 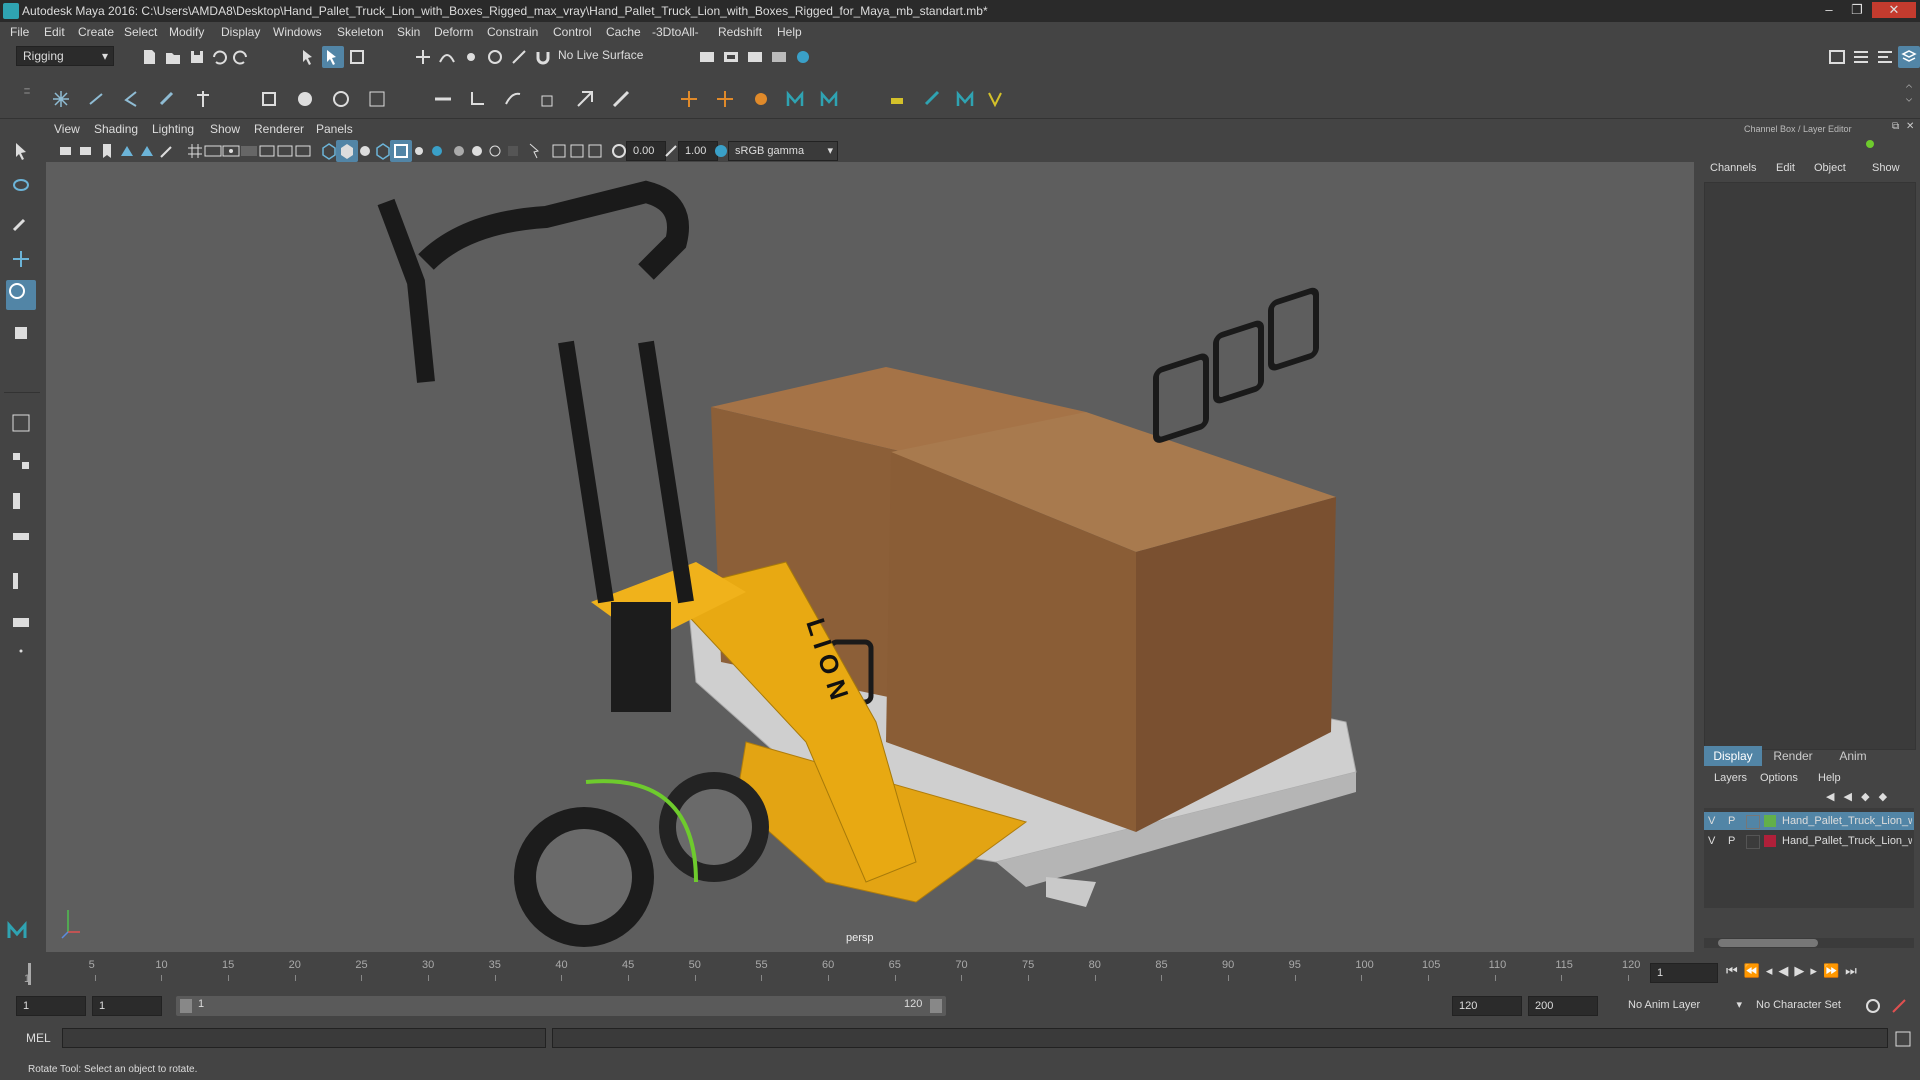 What do you see at coordinates (1733, 168) in the screenshot?
I see `cb-menu-channels: Channels` at bounding box center [1733, 168].